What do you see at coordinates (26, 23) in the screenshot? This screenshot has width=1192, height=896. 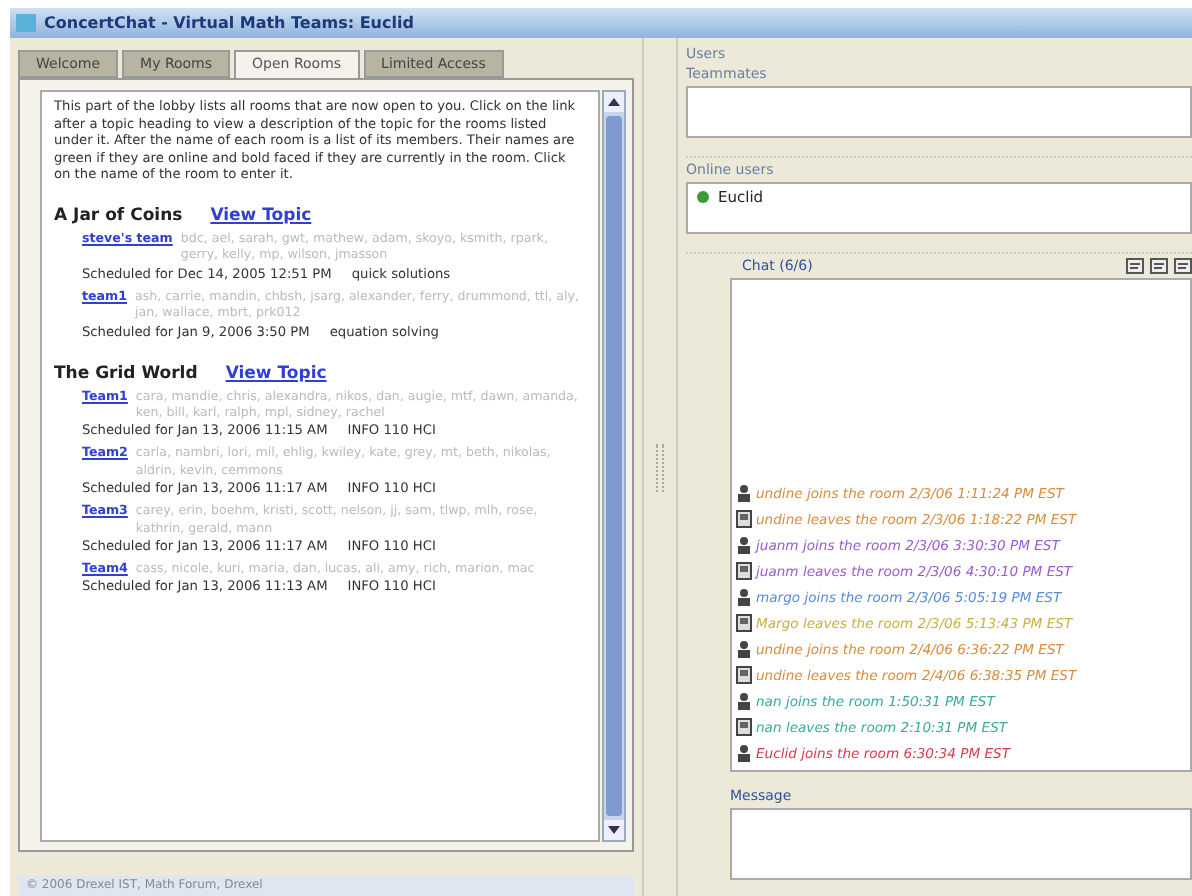 I see `app-icon` at bounding box center [26, 23].